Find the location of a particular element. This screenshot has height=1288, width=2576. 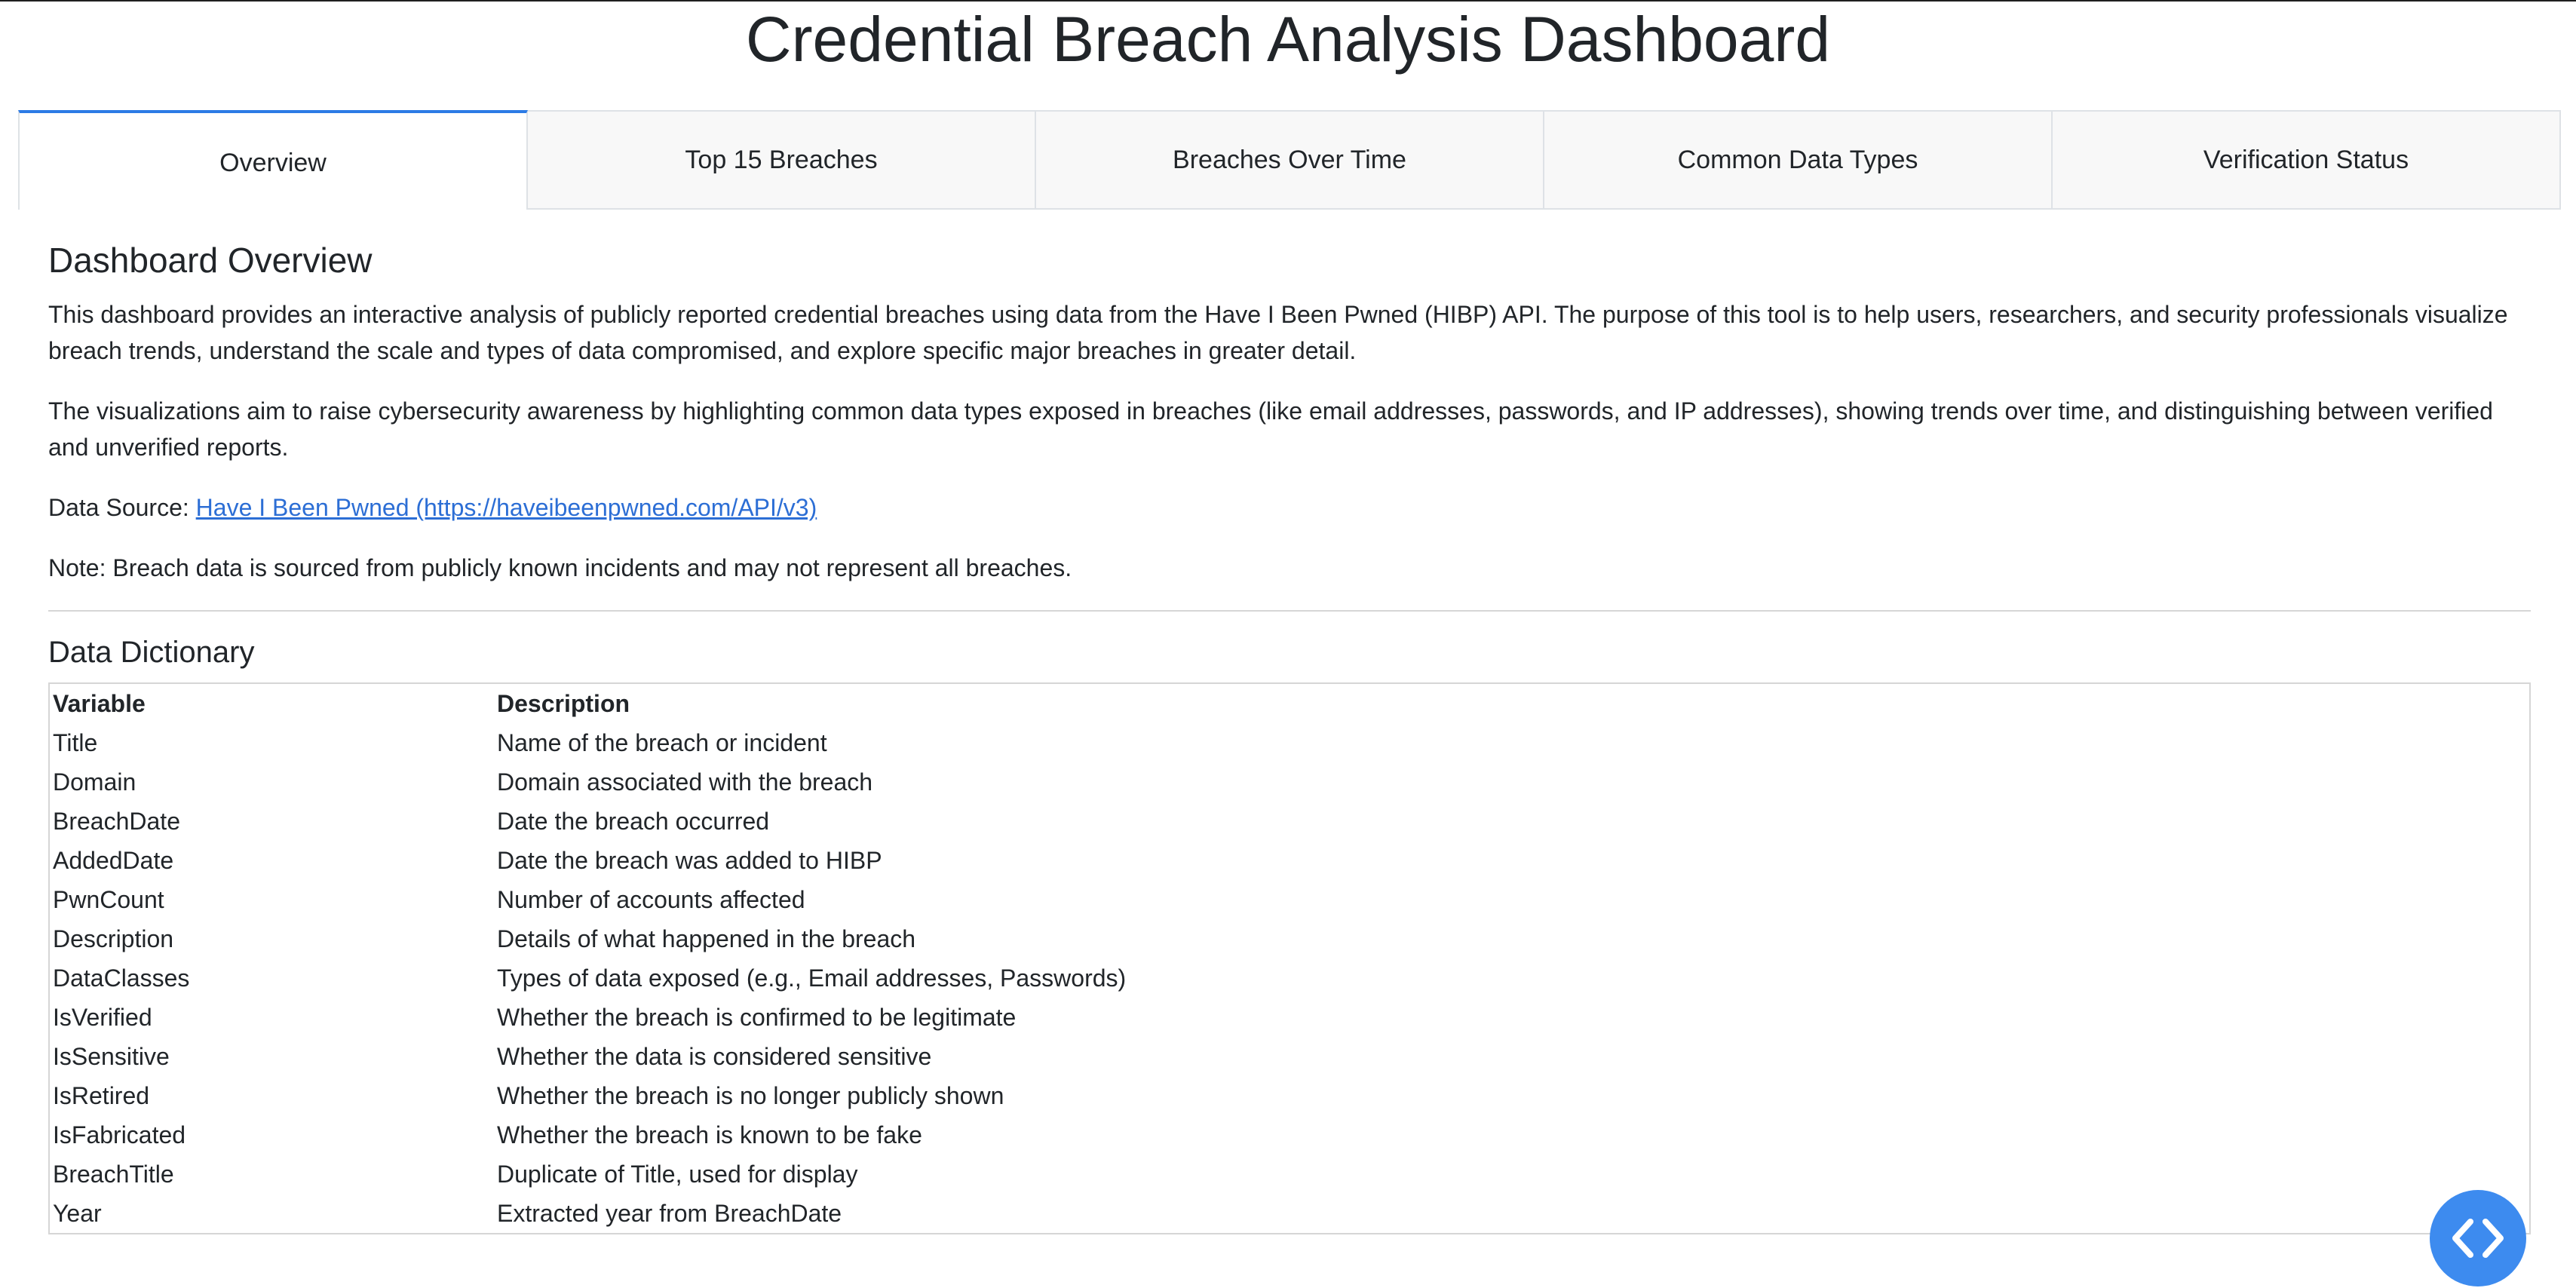

variable-cell: DataClasses is located at coordinates (121, 978).